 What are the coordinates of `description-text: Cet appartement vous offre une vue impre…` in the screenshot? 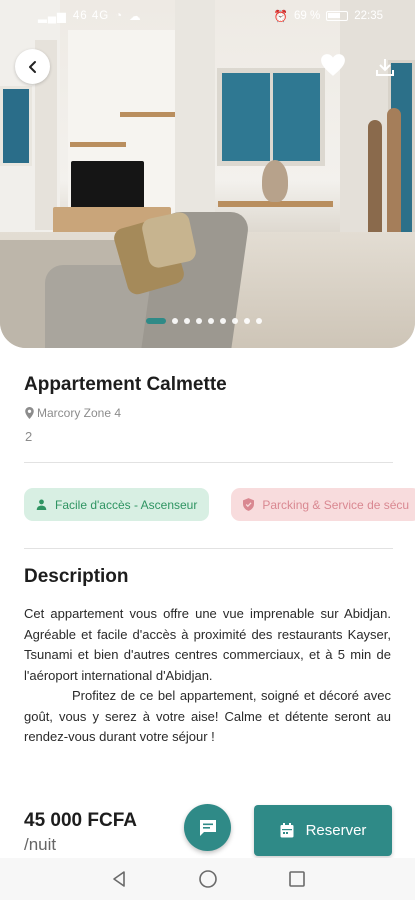 It's located at (207, 676).